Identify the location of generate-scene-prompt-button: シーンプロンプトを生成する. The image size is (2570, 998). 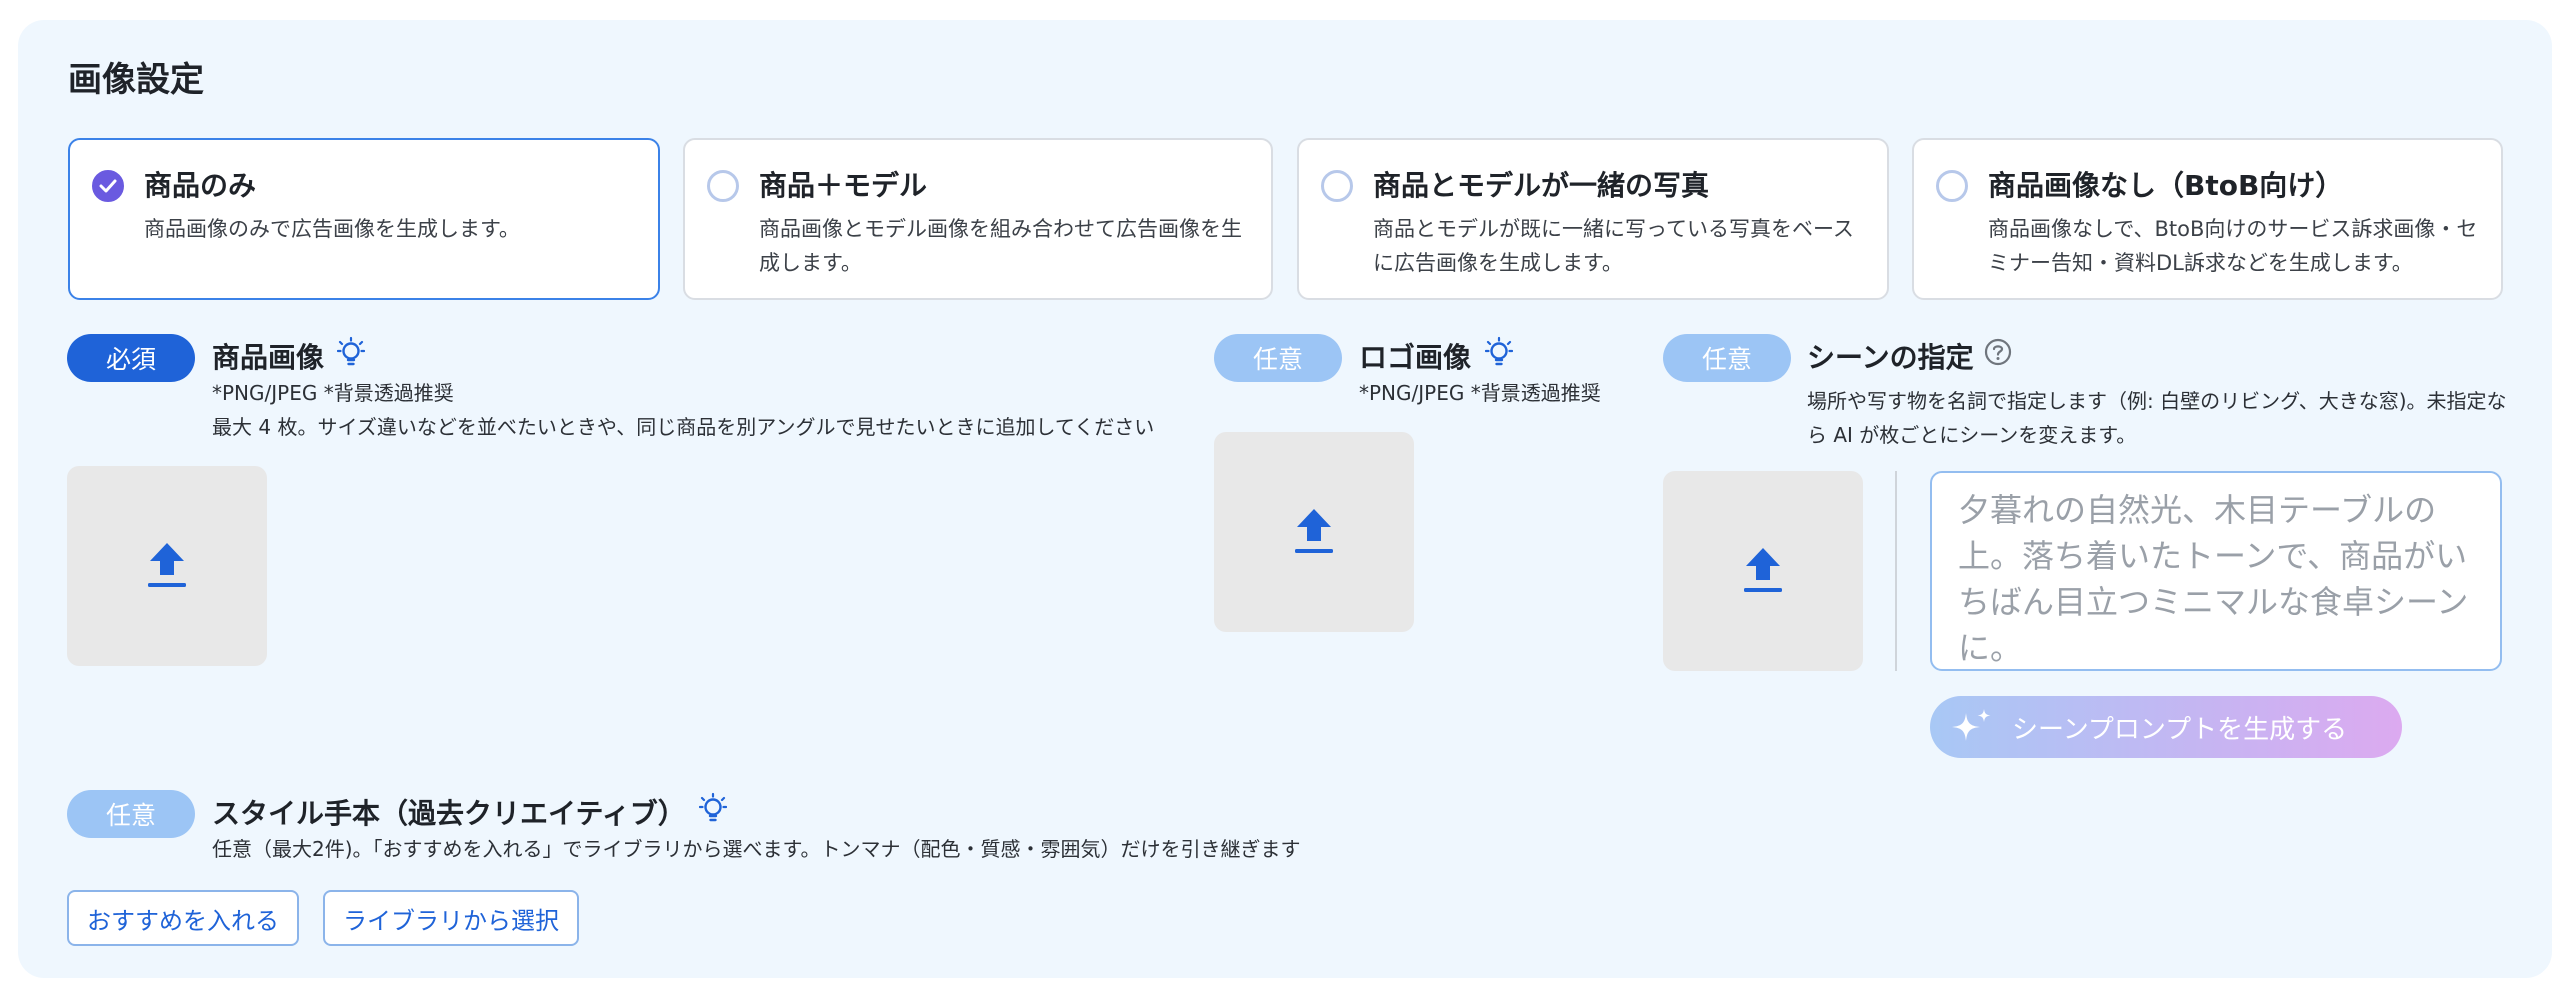
(2166, 727).